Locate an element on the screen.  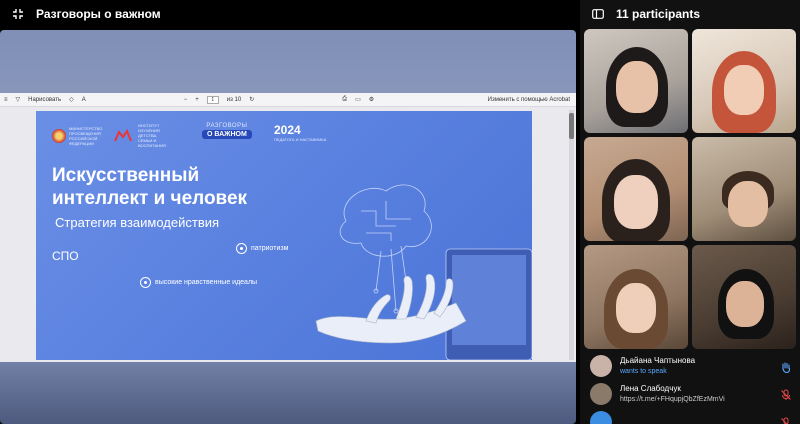
menu-icon: ≡ is located at coordinates (6, 100).